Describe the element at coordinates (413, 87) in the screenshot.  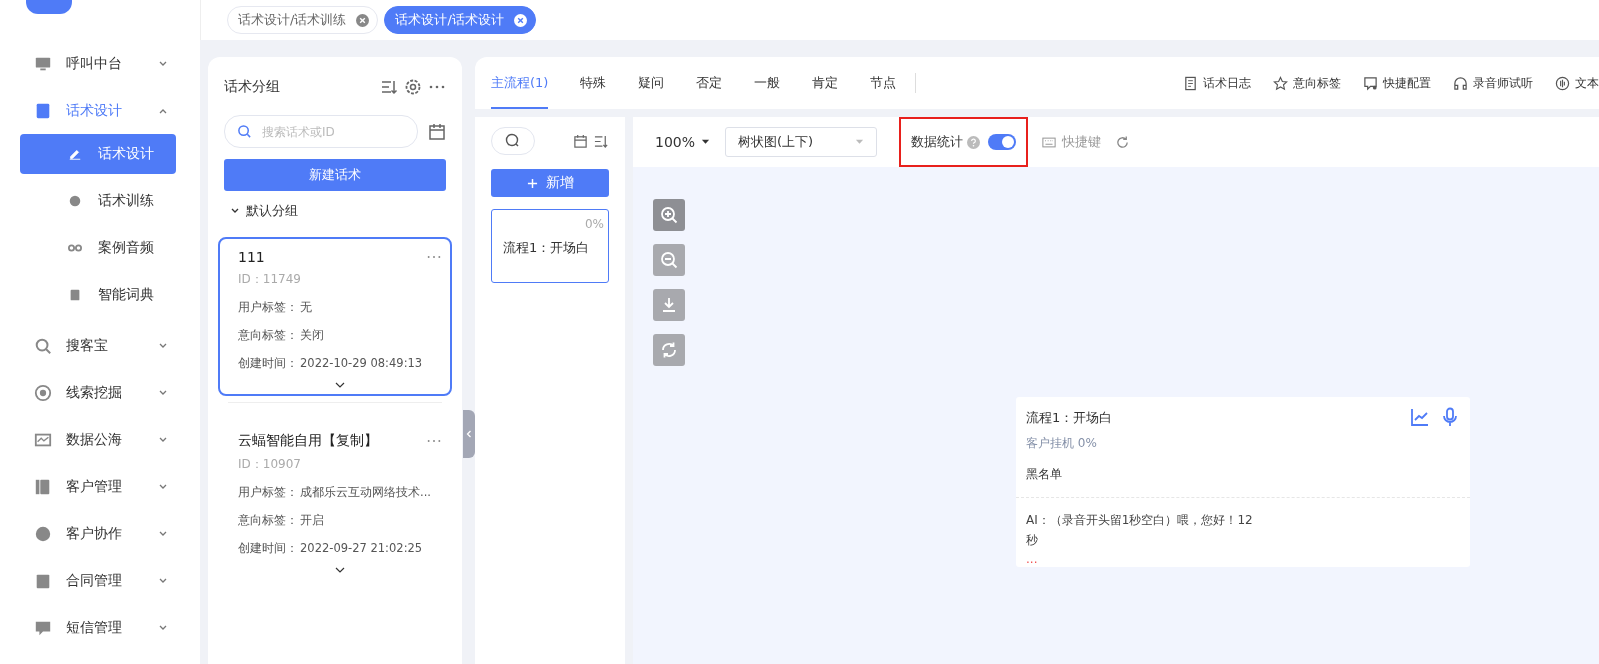
I see `settings-icon` at that location.